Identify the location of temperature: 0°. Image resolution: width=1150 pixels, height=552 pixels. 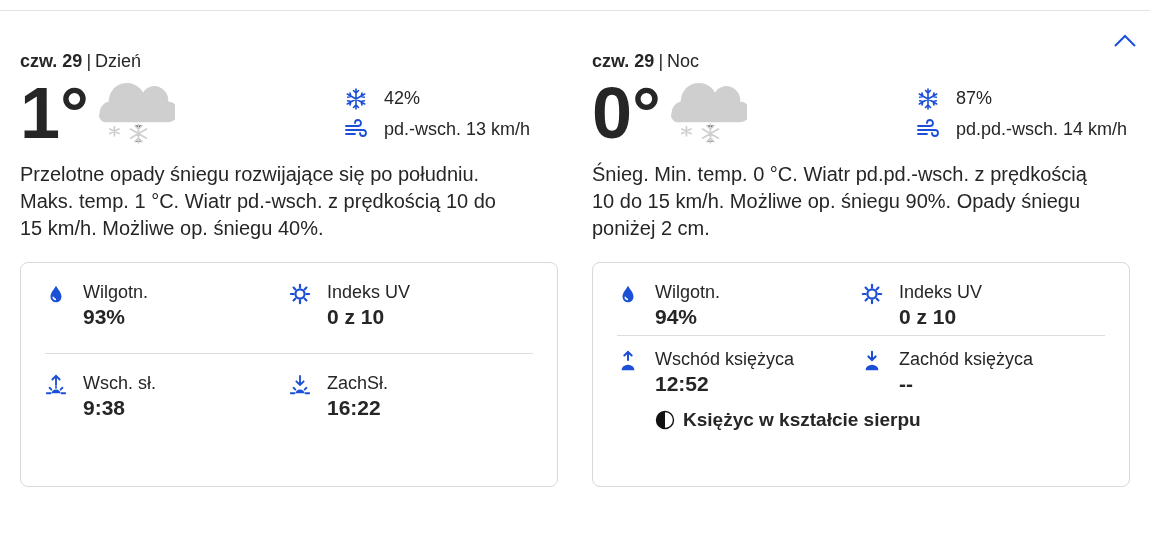
(626, 113).